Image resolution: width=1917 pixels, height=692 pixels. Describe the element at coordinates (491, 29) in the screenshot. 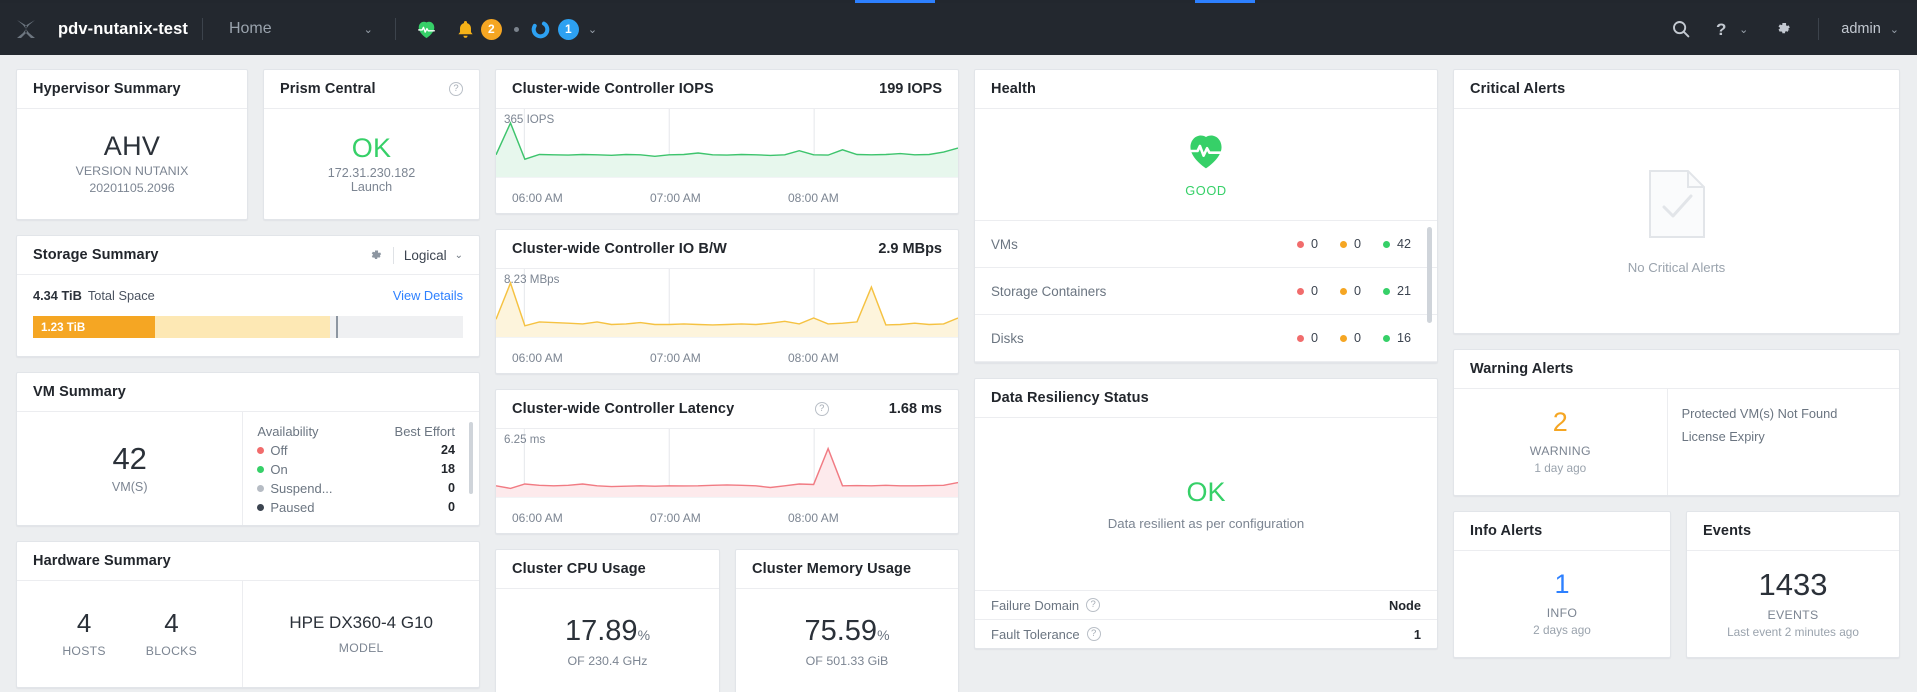

I see `alert-count-badge: 2` at that location.